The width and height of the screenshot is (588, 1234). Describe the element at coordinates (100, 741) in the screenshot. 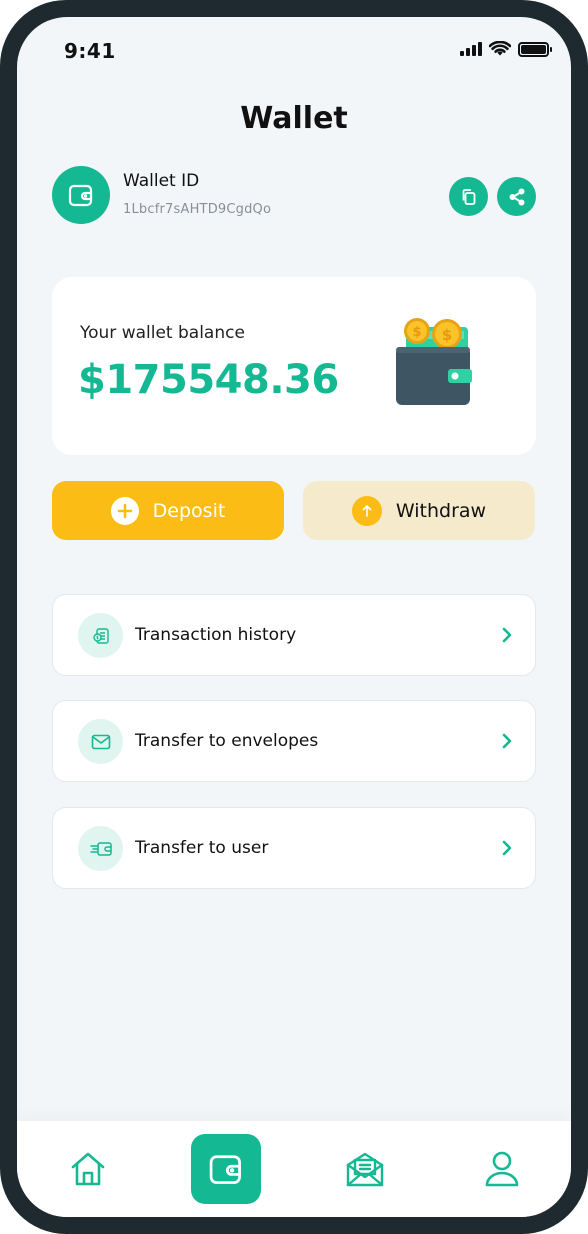

I see `envelope-icon` at that location.